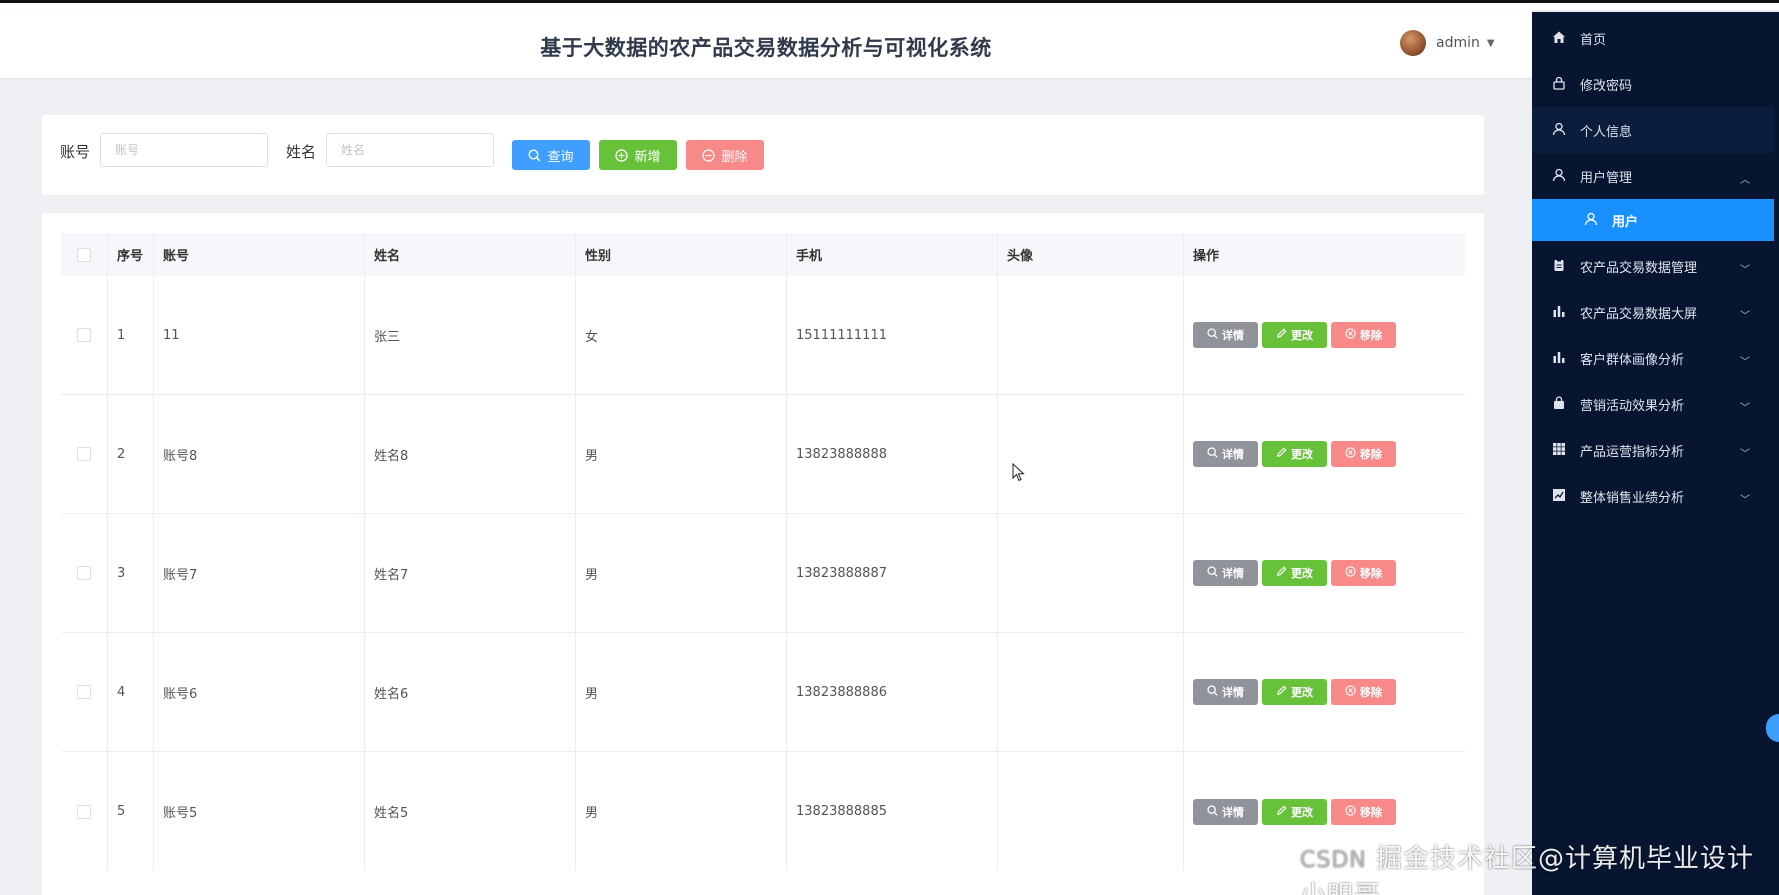  Describe the element at coordinates (734, 157) in the screenshot. I see `delete-button-label: 删除` at that location.